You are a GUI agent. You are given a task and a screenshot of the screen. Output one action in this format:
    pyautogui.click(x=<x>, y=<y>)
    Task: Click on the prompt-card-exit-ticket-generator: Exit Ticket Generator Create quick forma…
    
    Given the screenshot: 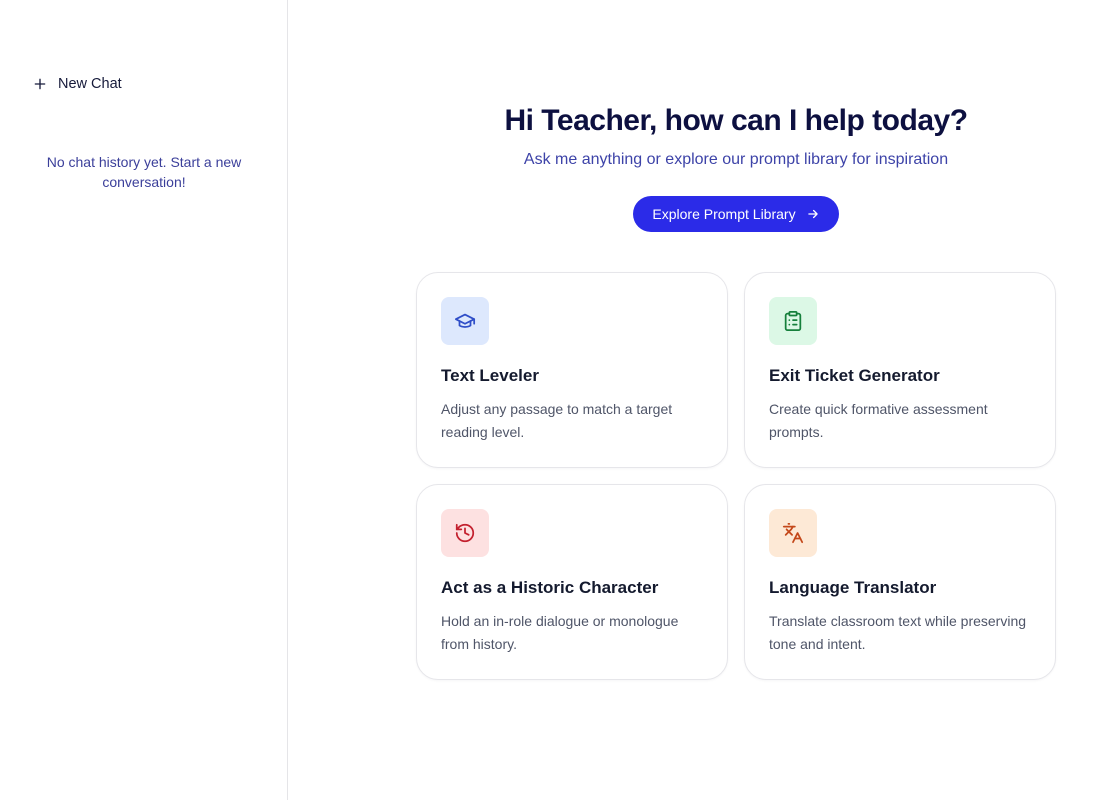 What is the action you would take?
    pyautogui.click(x=900, y=370)
    